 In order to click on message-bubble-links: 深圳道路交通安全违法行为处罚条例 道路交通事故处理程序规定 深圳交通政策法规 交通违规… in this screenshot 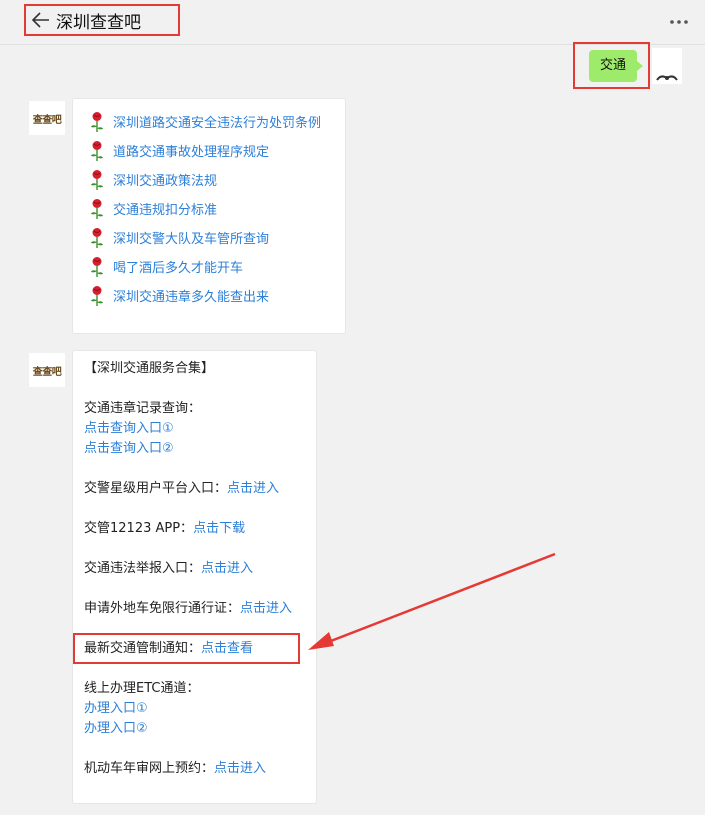, I will do `click(209, 216)`.